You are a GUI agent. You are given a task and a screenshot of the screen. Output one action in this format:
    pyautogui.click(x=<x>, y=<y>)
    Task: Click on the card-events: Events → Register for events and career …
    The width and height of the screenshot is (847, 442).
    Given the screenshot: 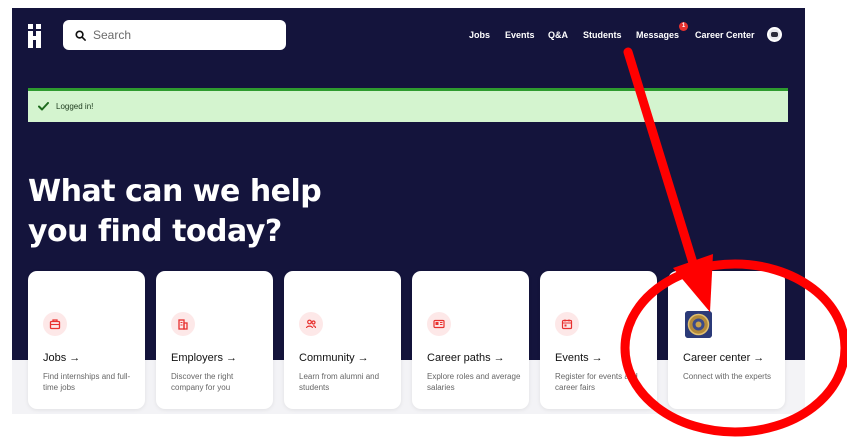 What is the action you would take?
    pyautogui.click(x=598, y=340)
    